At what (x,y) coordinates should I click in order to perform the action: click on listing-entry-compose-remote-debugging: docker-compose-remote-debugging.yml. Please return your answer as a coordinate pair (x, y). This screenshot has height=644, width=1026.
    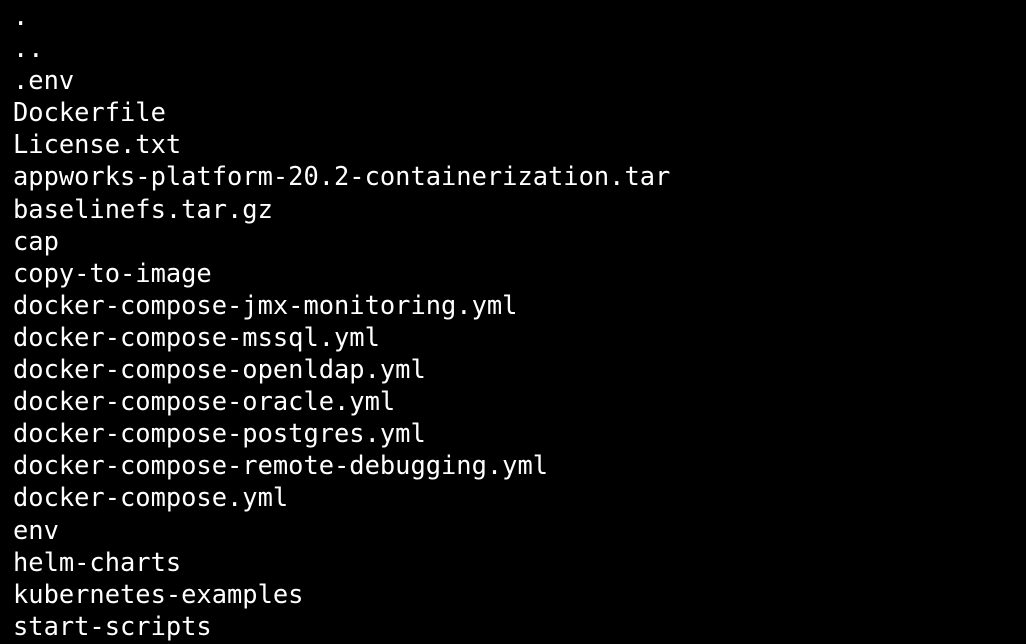
    Looking at the image, I should click on (281, 465).